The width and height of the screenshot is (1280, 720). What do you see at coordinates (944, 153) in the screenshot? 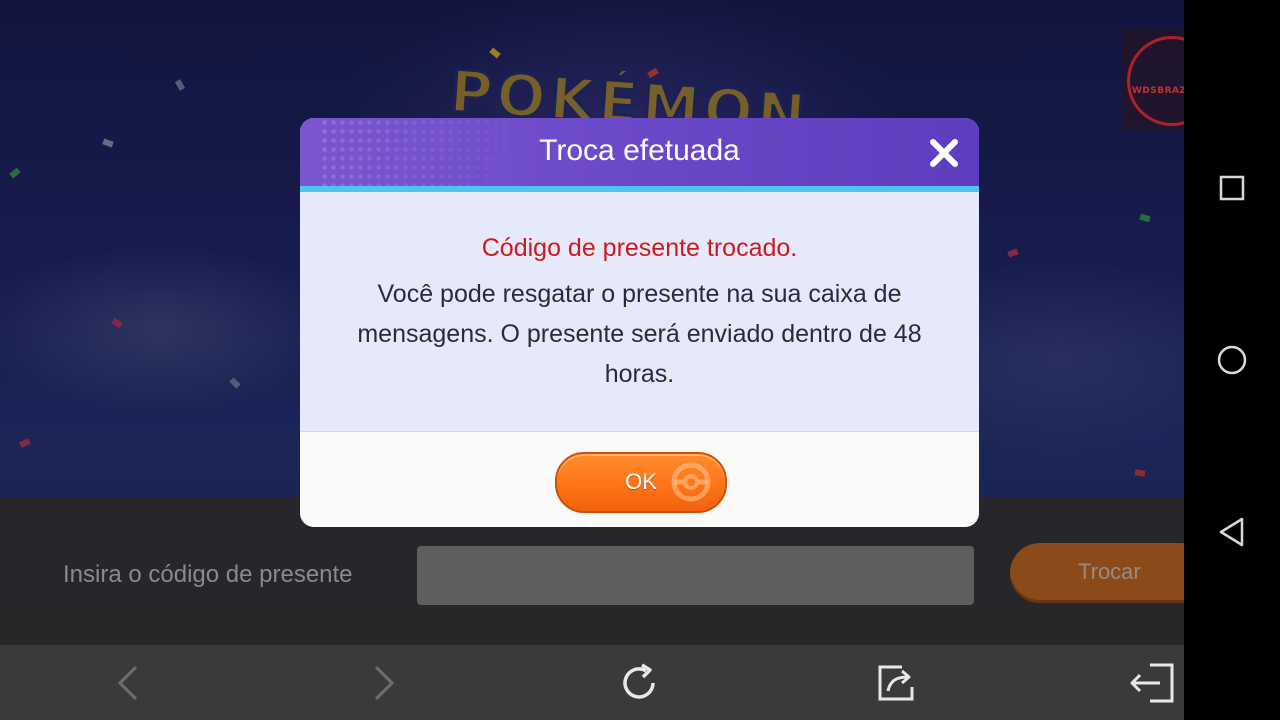
I see `close-icon` at bounding box center [944, 153].